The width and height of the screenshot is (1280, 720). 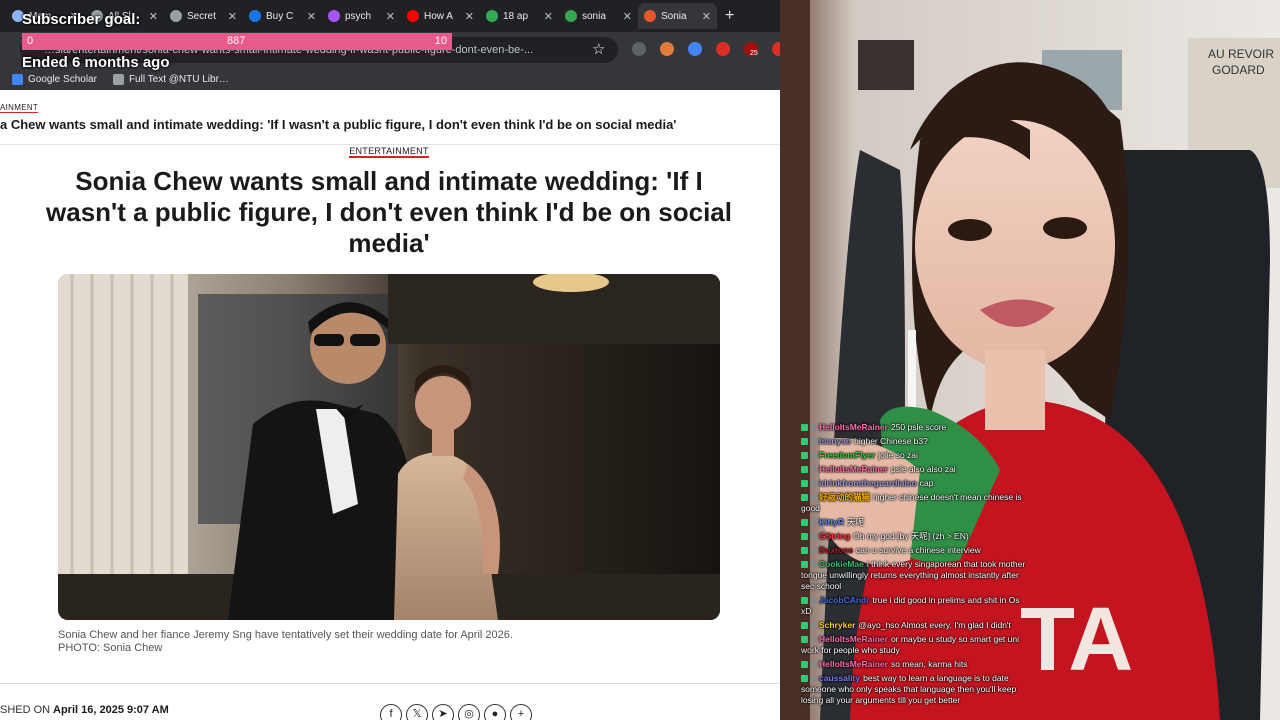 I want to click on browser-tab: 18 ap ✕, so click(x=519, y=16).